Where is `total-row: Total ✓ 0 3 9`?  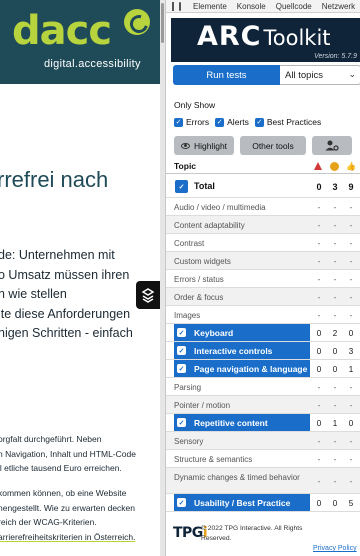
total-row: Total ✓ 0 3 9 is located at coordinates (263, 186).